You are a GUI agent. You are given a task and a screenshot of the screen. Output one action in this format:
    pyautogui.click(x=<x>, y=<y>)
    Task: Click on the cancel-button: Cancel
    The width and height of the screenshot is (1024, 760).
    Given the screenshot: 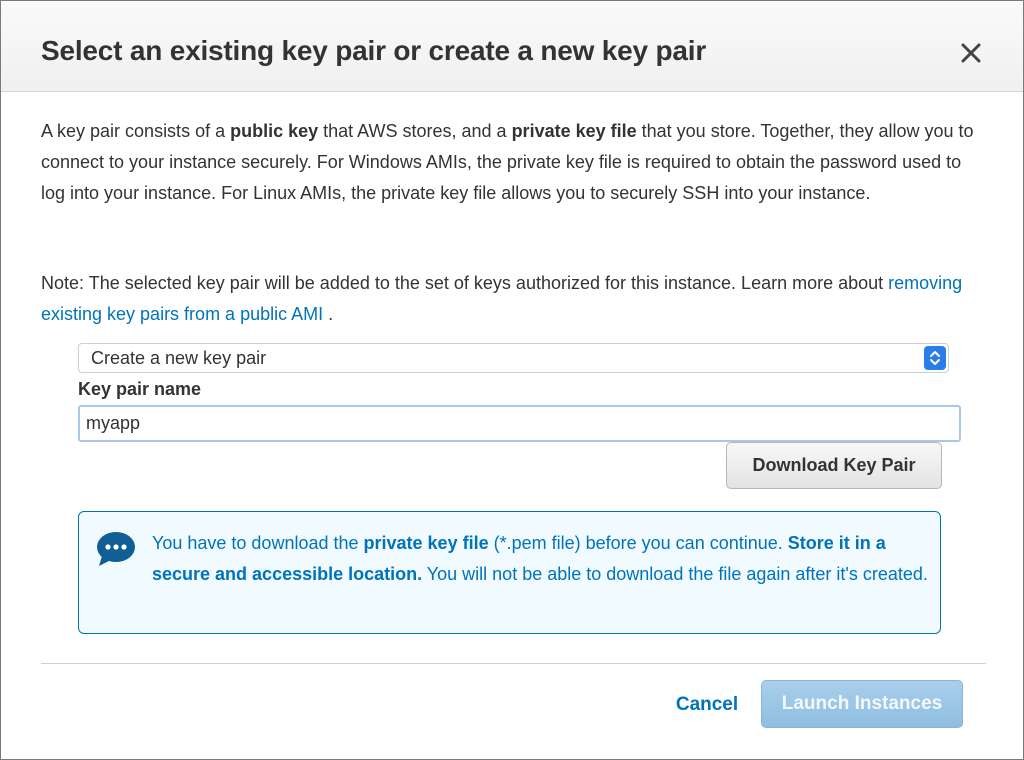 What is the action you would take?
    pyautogui.click(x=707, y=705)
    